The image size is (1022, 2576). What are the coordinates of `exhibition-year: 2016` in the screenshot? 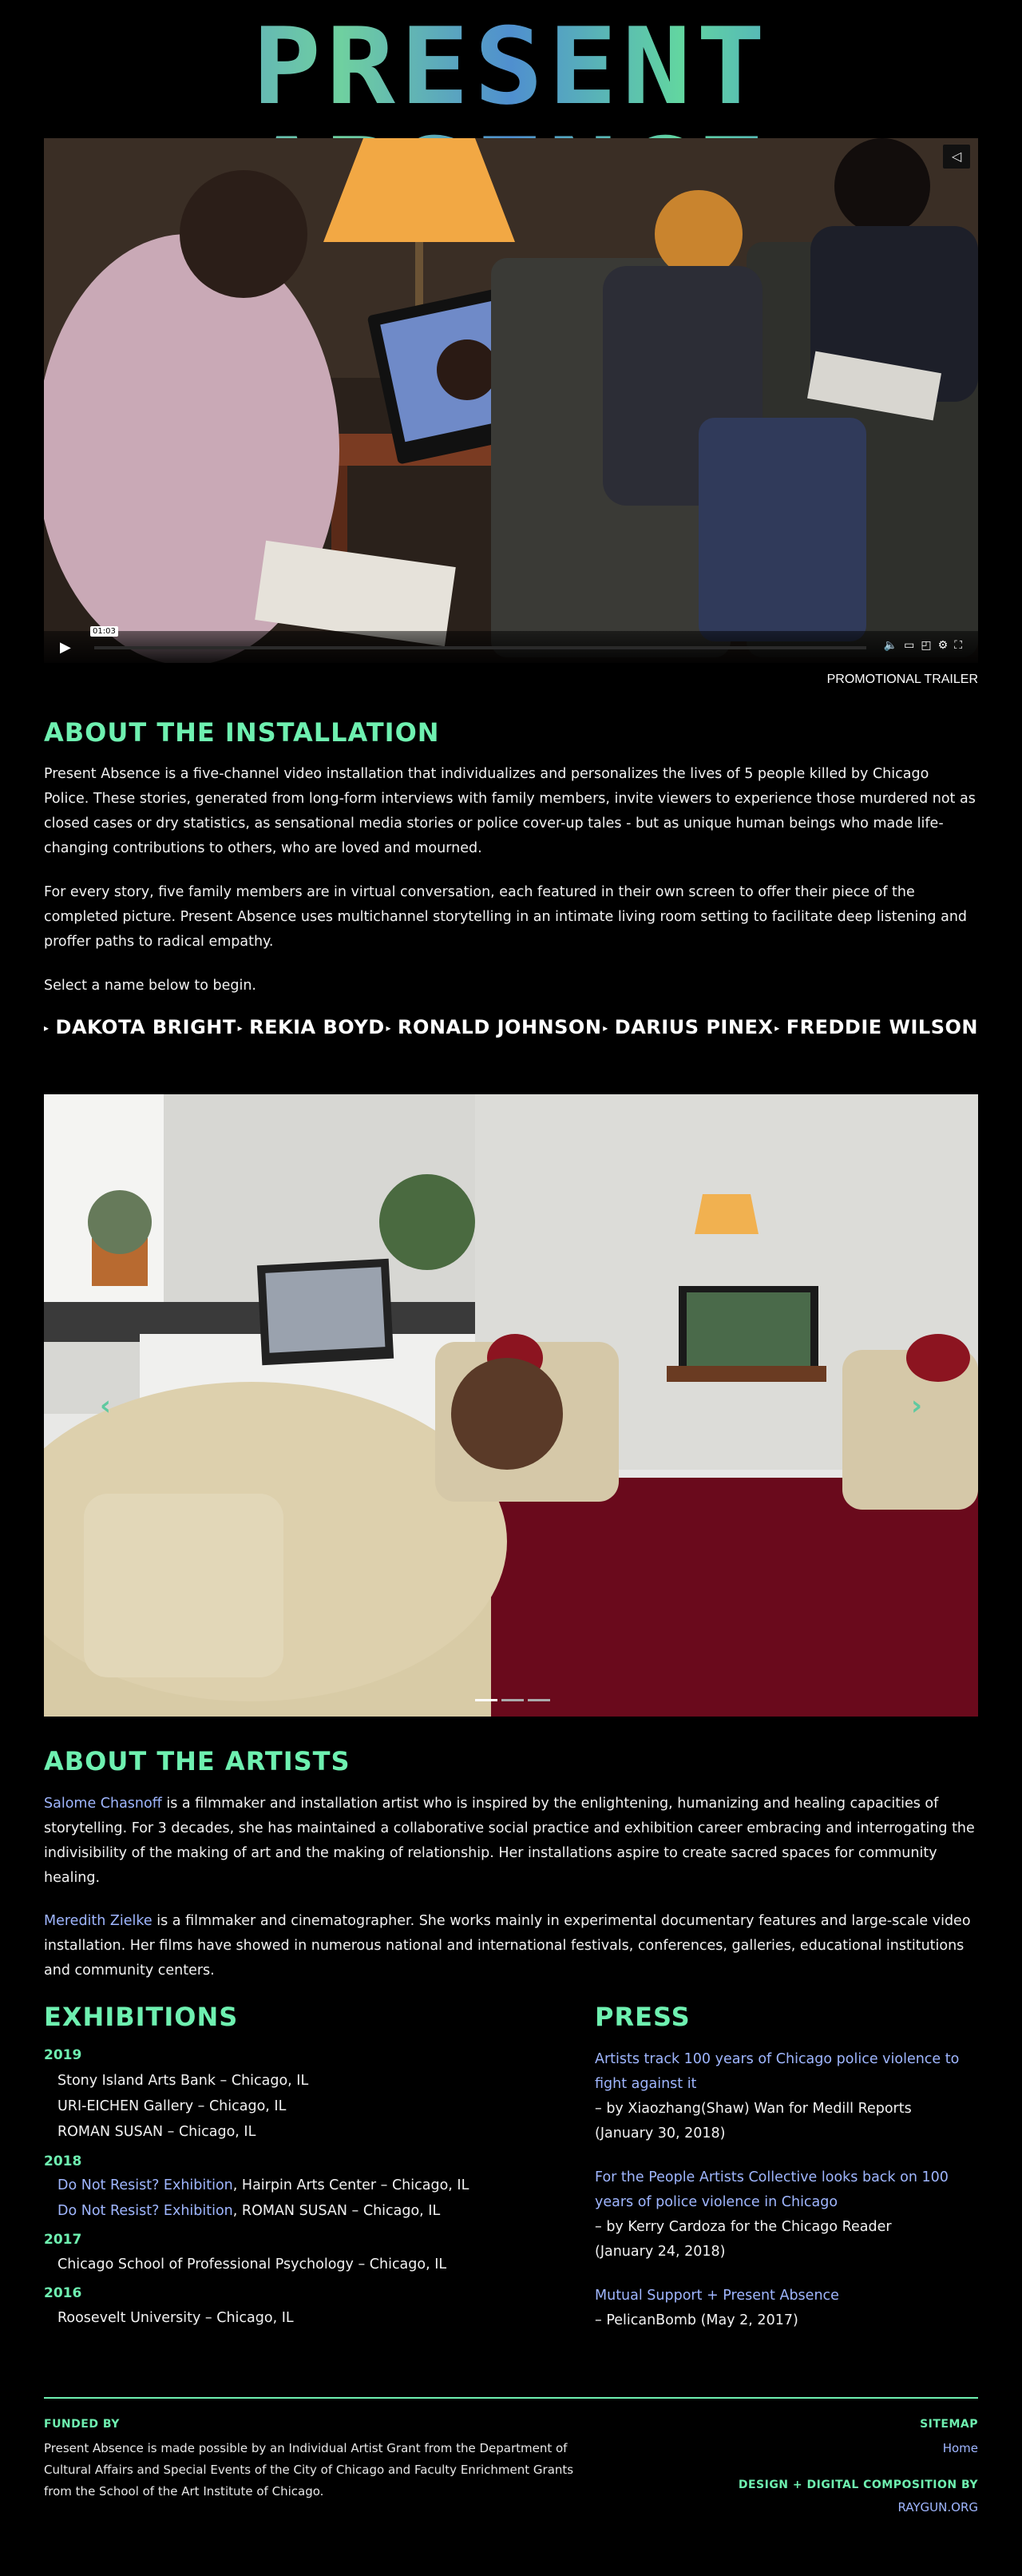 It's located at (63, 2293).